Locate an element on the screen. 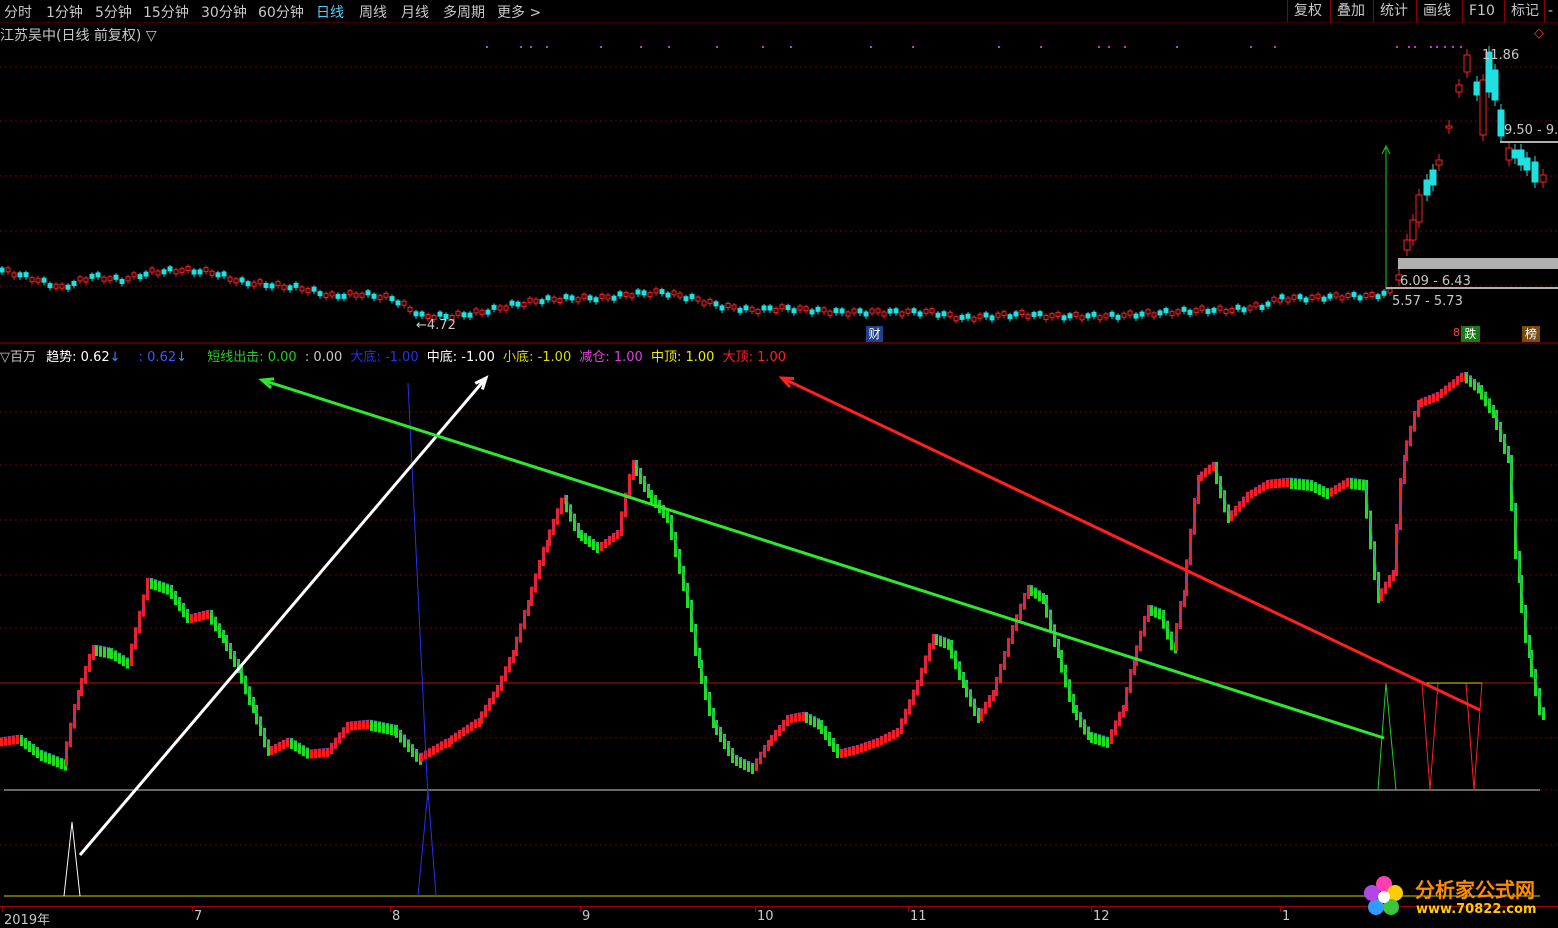  mid-bottom-label: 中底 is located at coordinates (439, 357).